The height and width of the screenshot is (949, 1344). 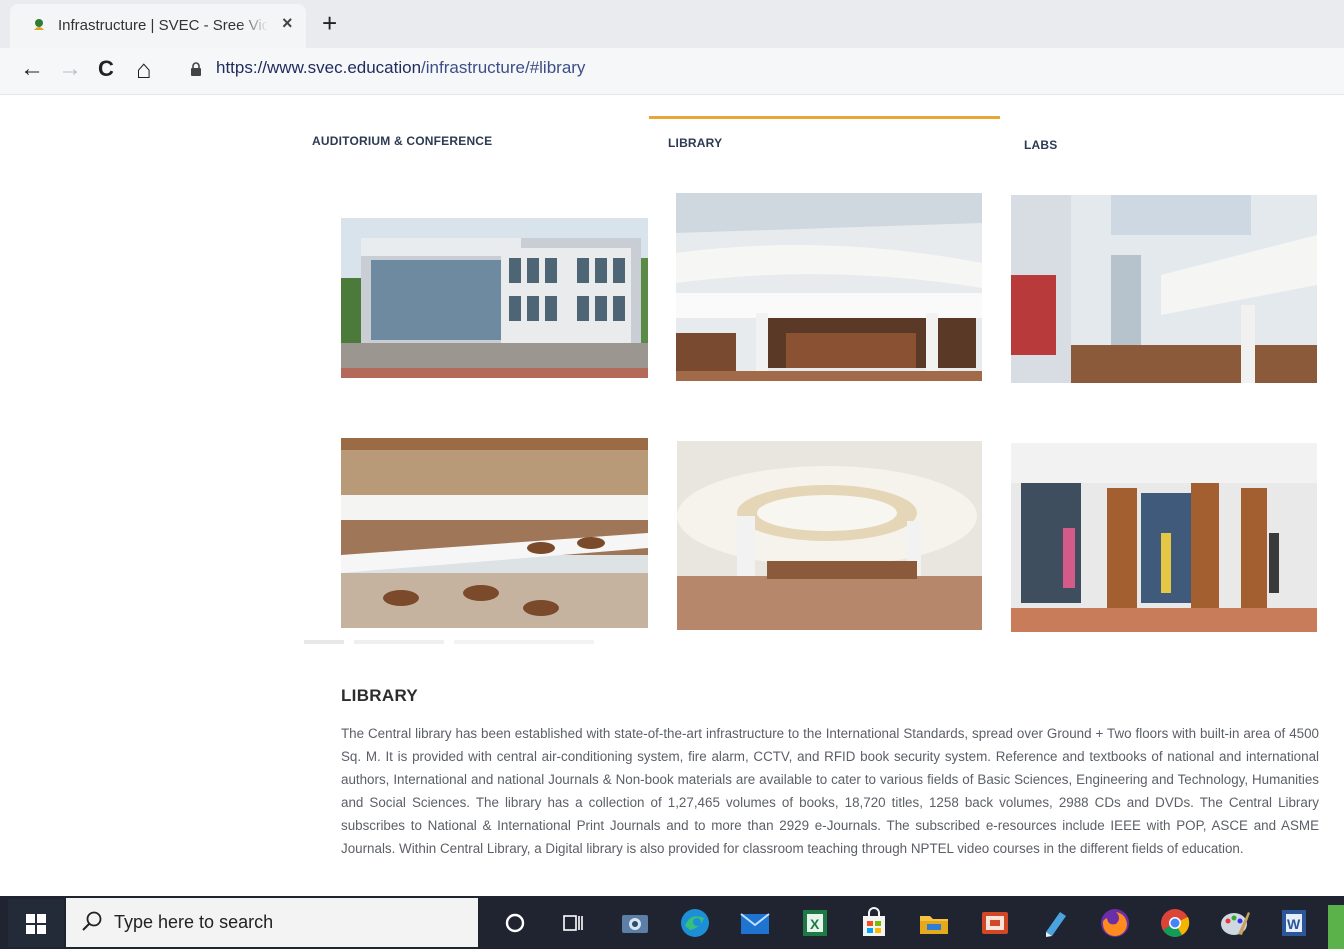 I want to click on back-button: ←, so click(x=32, y=69).